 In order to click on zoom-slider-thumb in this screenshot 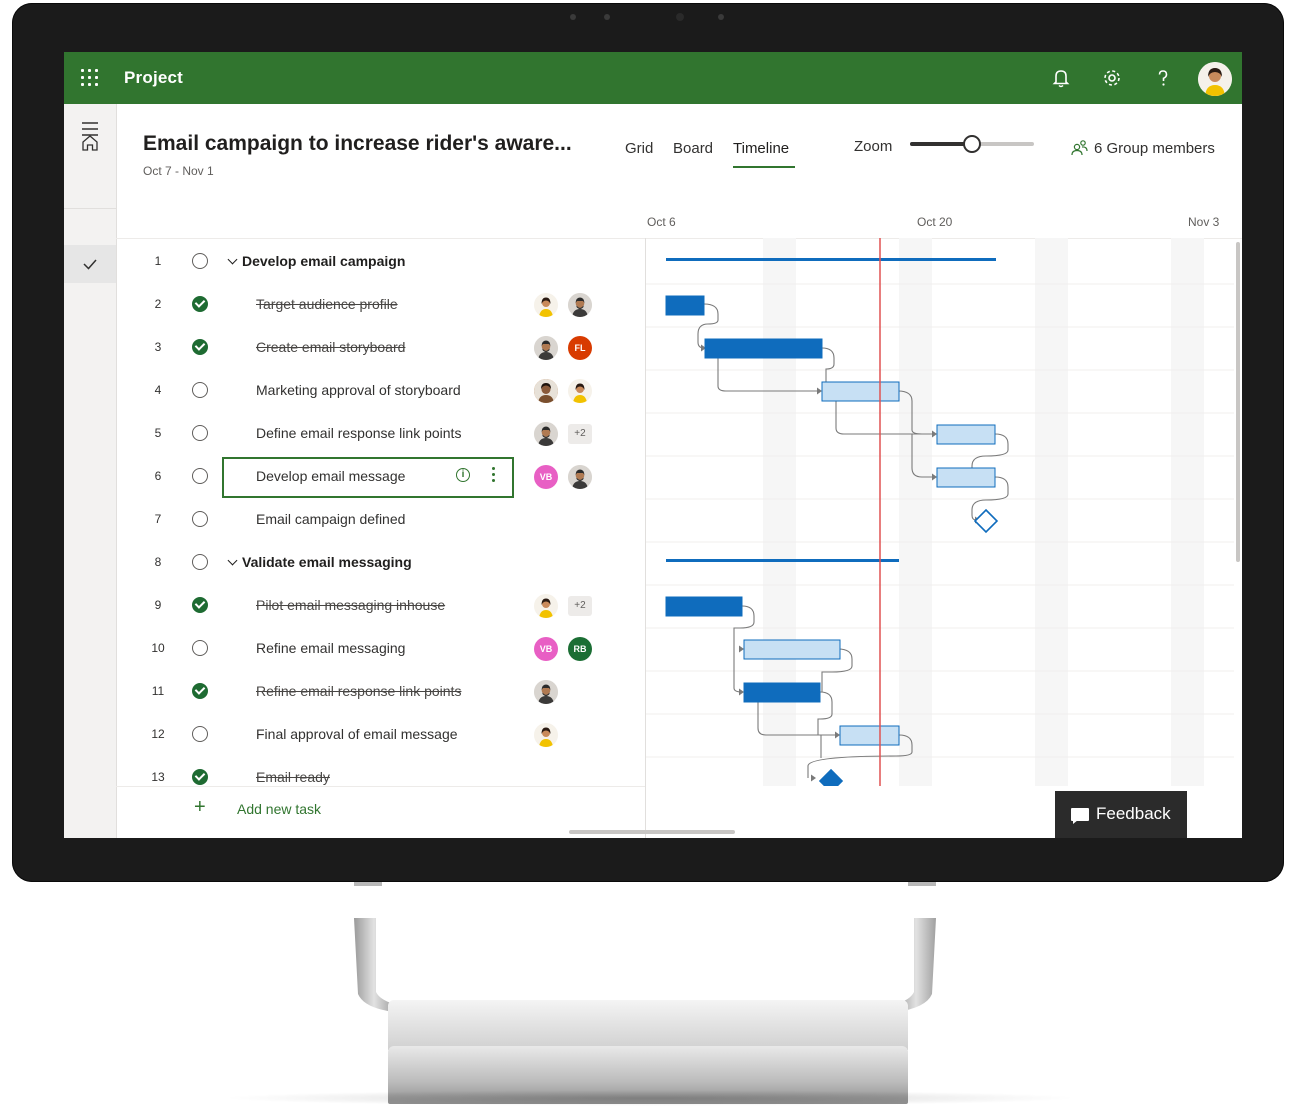, I will do `click(972, 144)`.